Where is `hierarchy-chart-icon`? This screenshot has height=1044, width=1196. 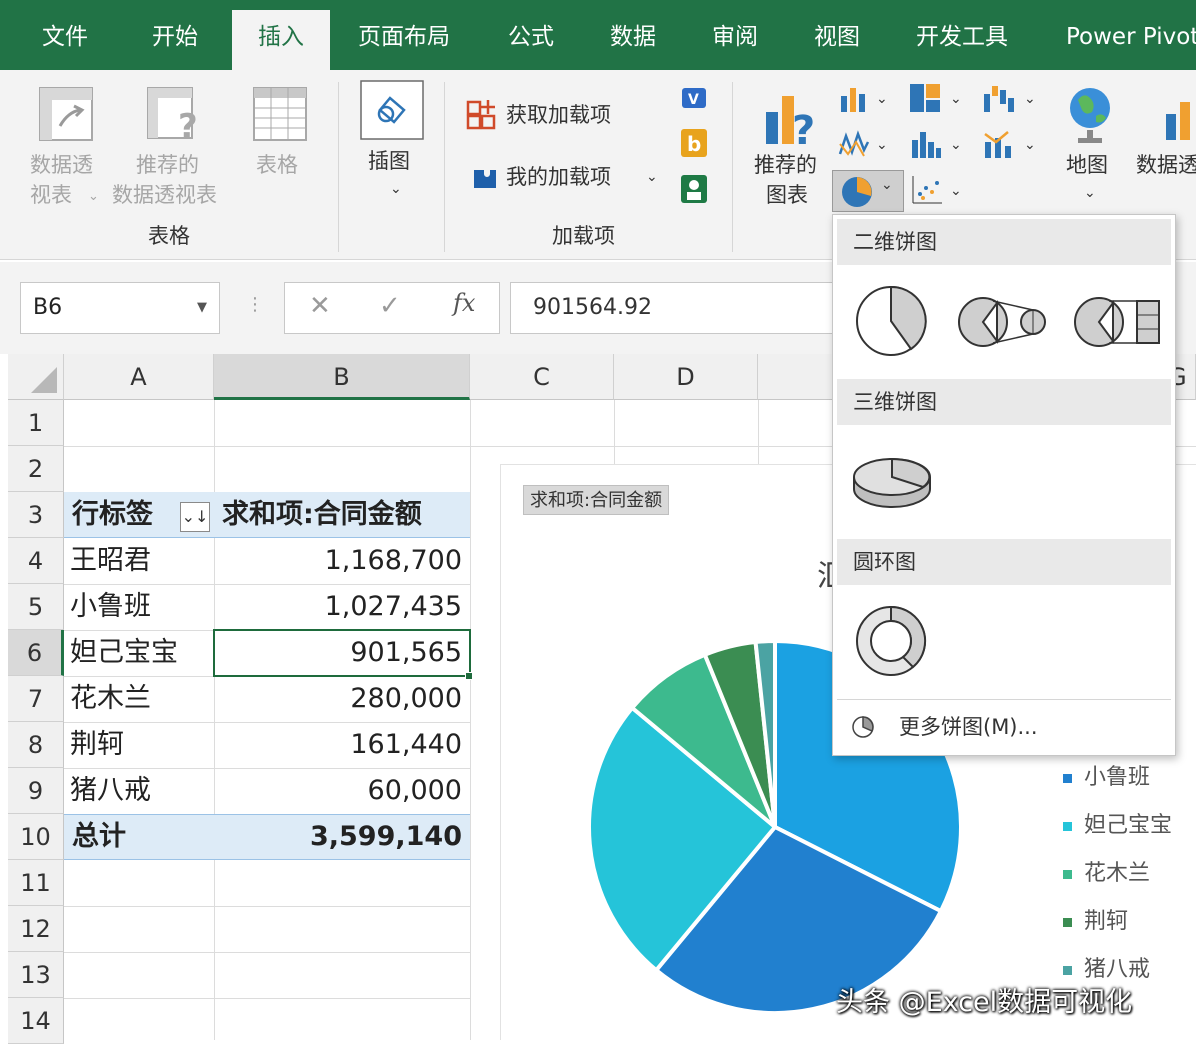
hierarchy-chart-icon is located at coordinates (925, 98).